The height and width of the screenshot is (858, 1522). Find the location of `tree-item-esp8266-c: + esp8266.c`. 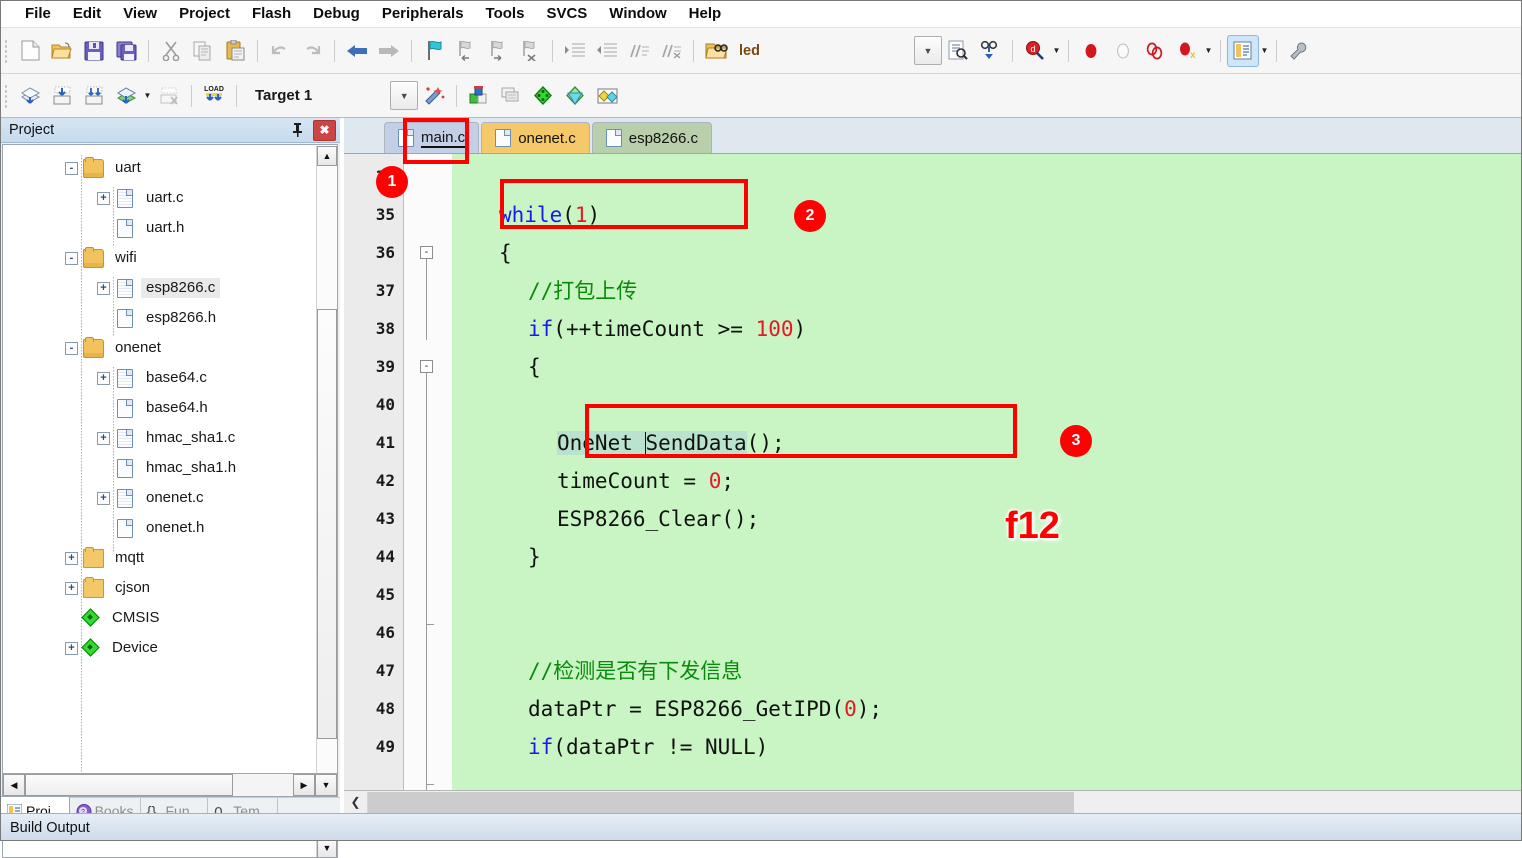

tree-item-esp8266-c: + esp8266.c is located at coordinates (158, 288).